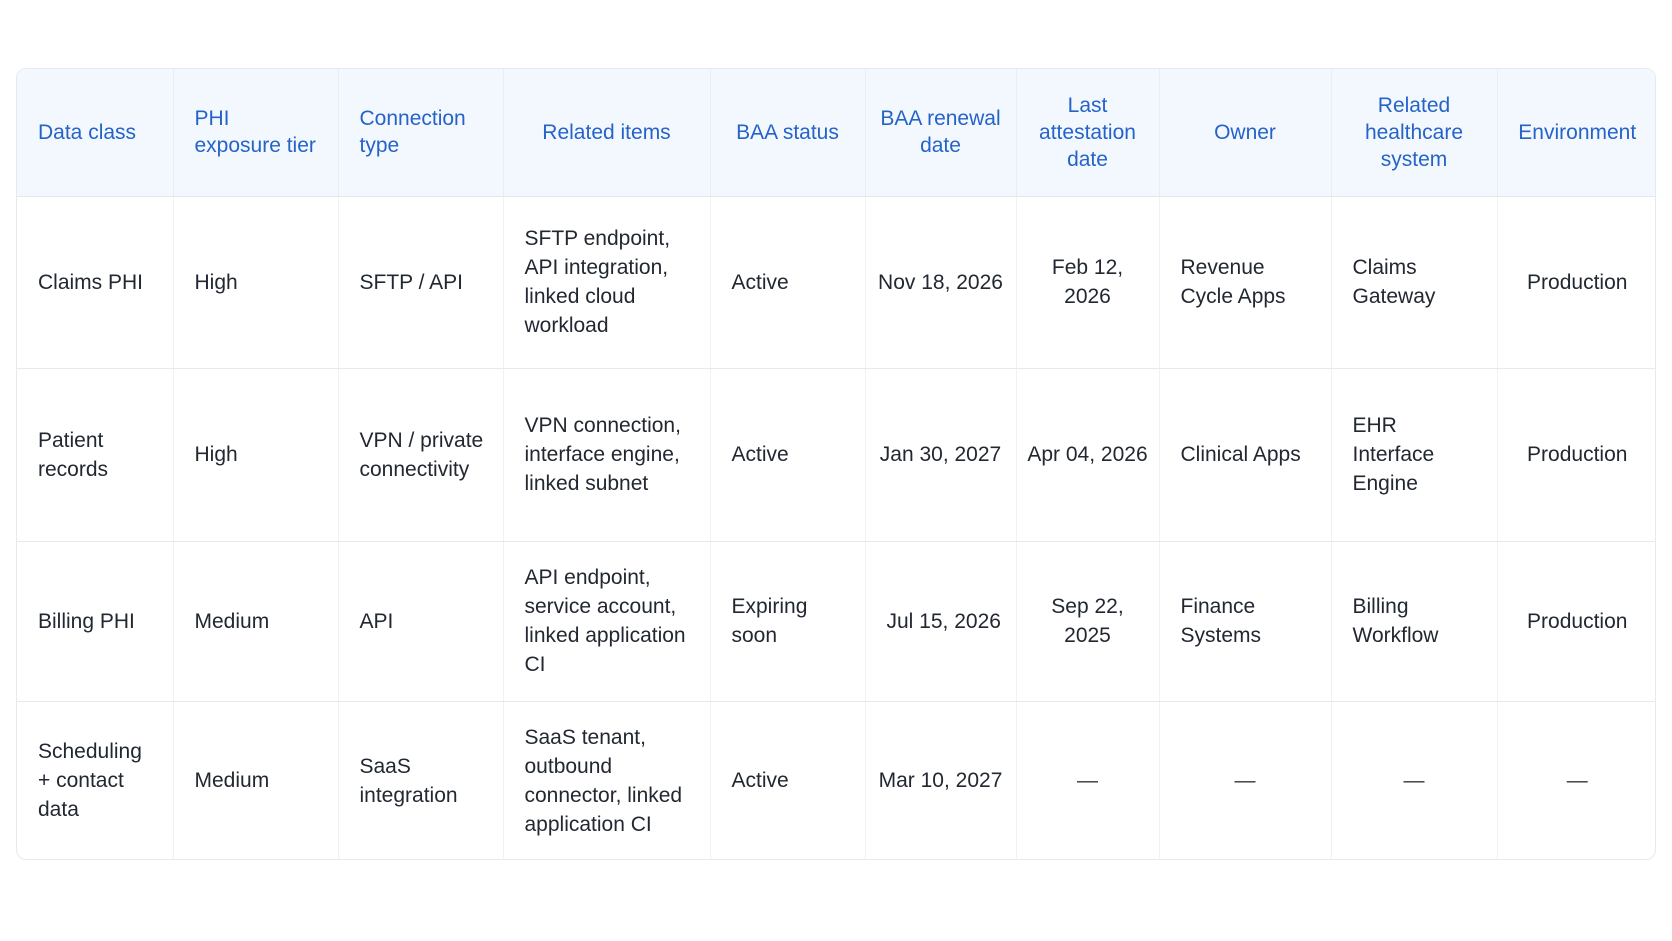 The width and height of the screenshot is (1672, 941). What do you see at coordinates (1088, 133) in the screenshot?
I see `column-header-last-attestation-date: Last attestation date` at bounding box center [1088, 133].